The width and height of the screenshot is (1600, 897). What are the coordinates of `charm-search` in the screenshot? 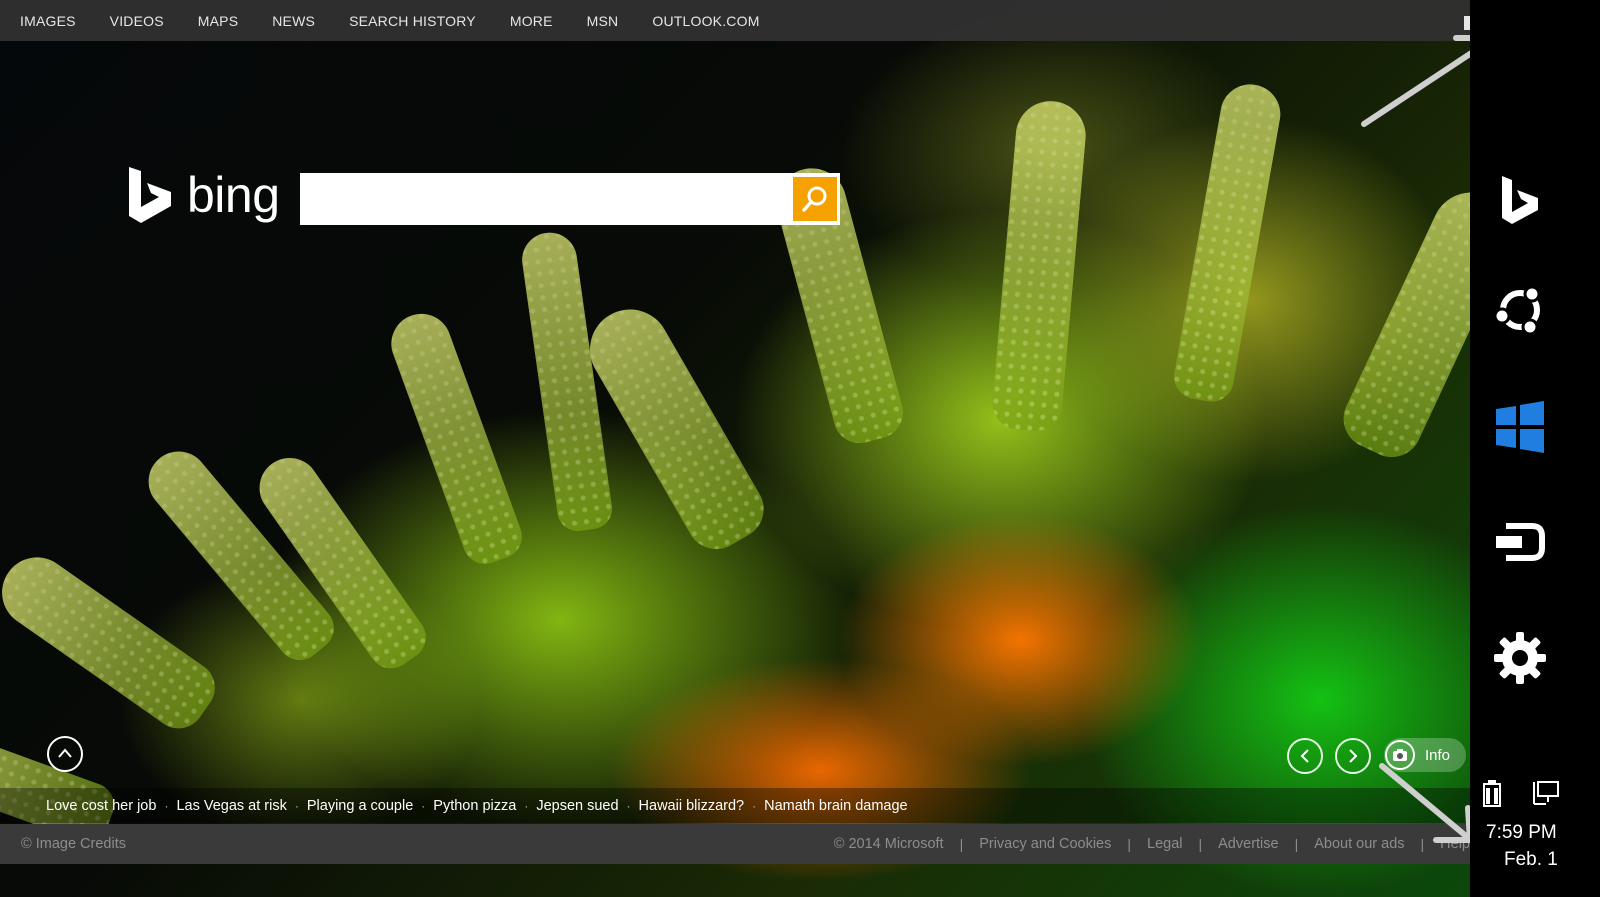 It's located at (1520, 200).